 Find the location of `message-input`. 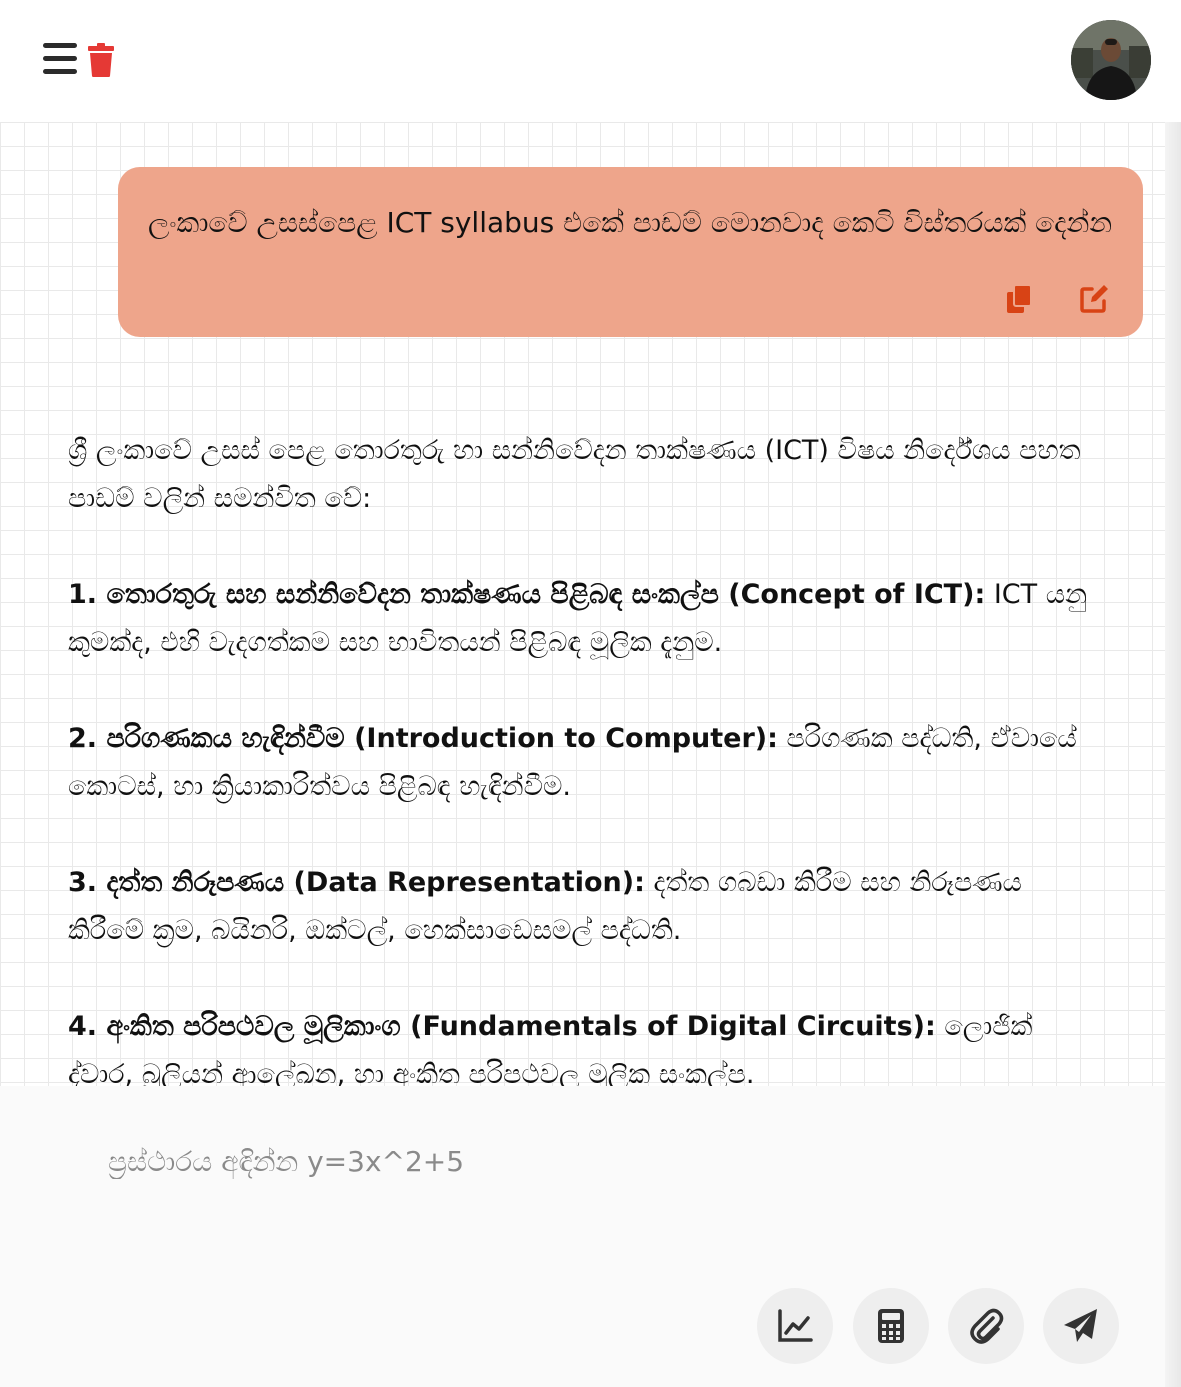

message-input is located at coordinates (558, 1161).